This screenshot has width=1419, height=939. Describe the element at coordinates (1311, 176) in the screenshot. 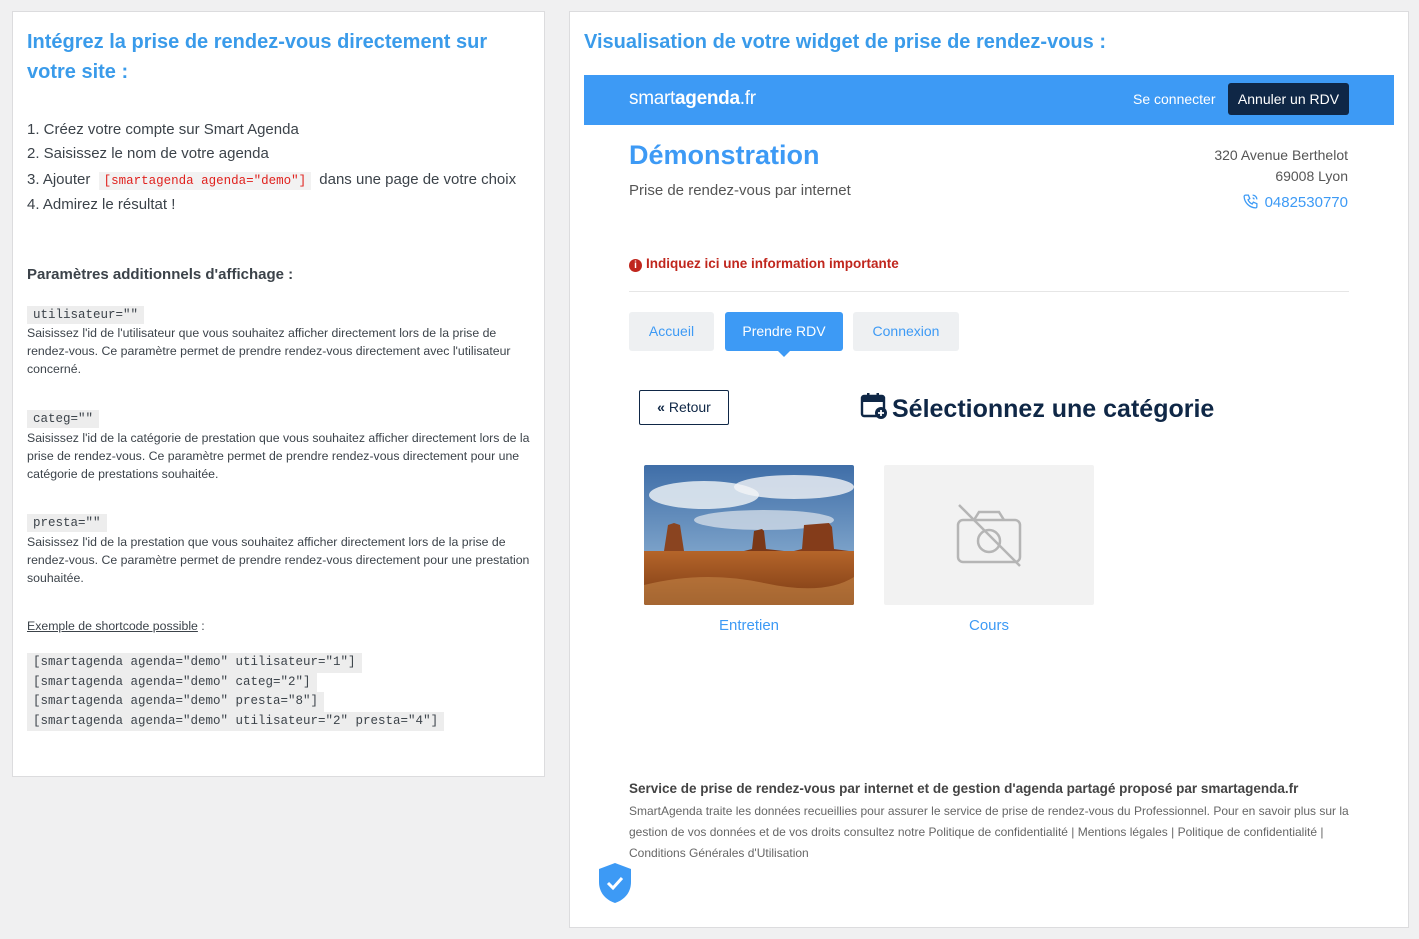

I see `address-line-2: 69008 Lyon` at that location.